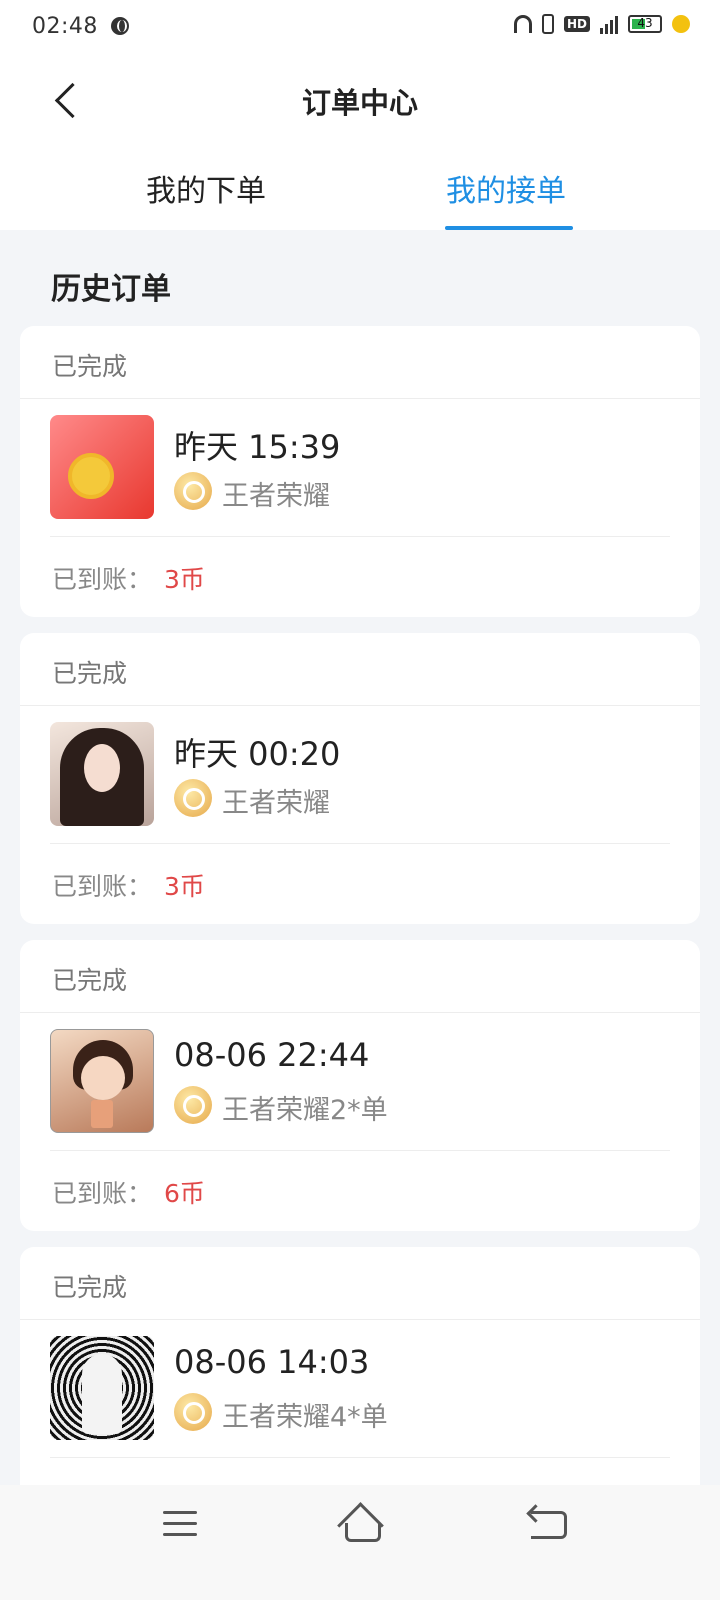 The height and width of the screenshot is (1600, 720). Describe the element at coordinates (549, 1525) in the screenshot. I see `back-nav-icon` at that location.